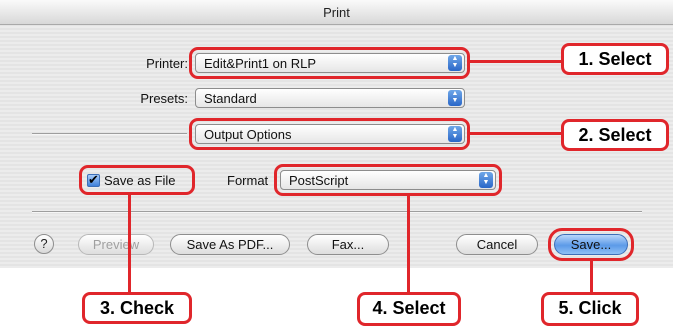  What do you see at coordinates (248, 180) in the screenshot?
I see `format-label: Format` at bounding box center [248, 180].